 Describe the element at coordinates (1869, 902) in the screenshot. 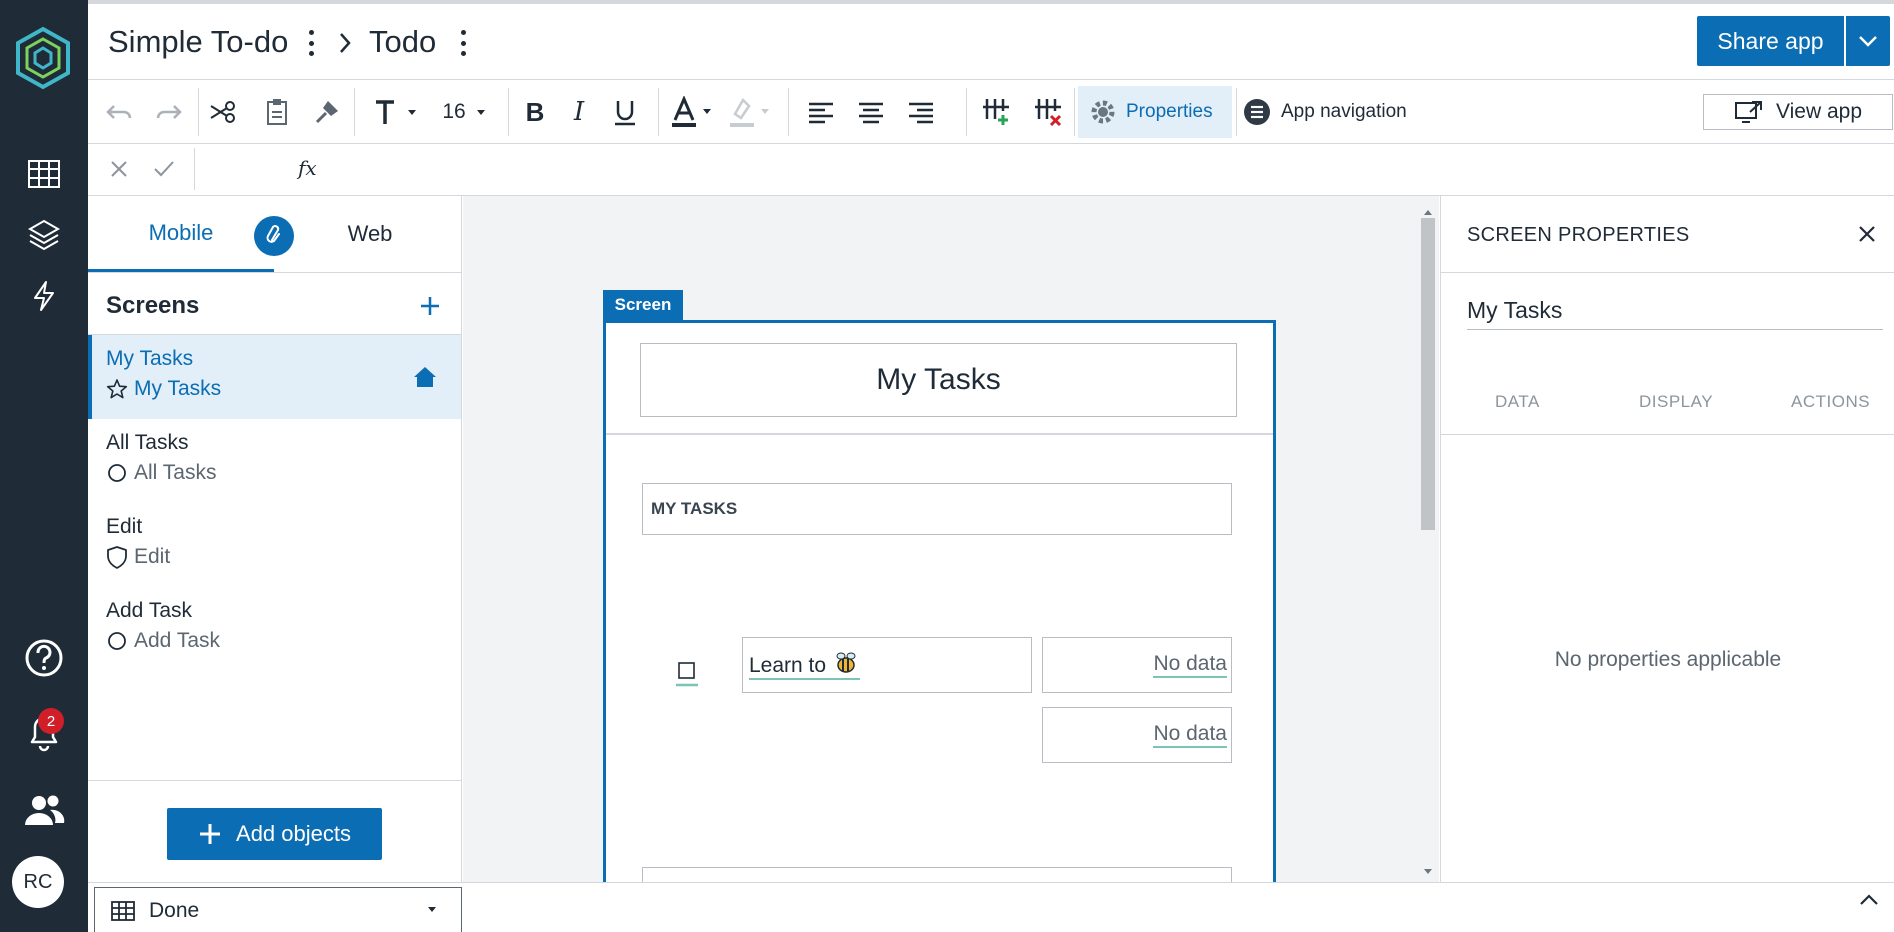

I see `expand-panel-icon` at that location.